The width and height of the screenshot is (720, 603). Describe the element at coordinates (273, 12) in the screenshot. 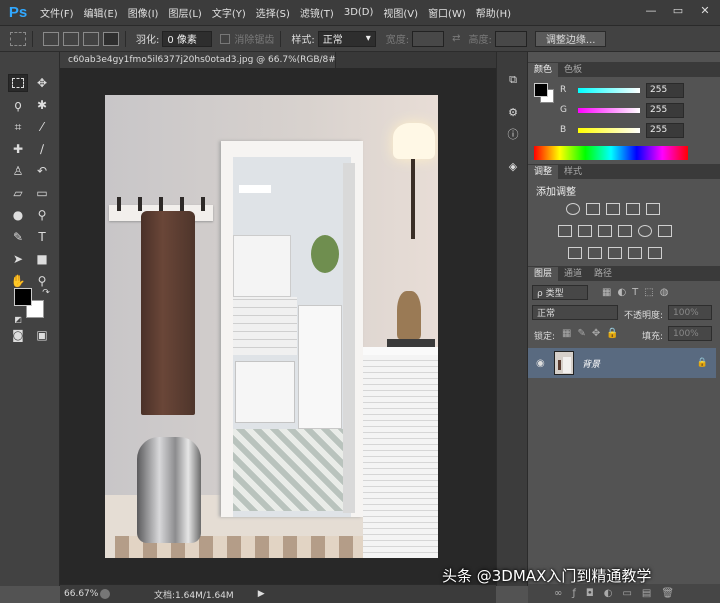

I see `menu-select: 选择(S)` at that location.